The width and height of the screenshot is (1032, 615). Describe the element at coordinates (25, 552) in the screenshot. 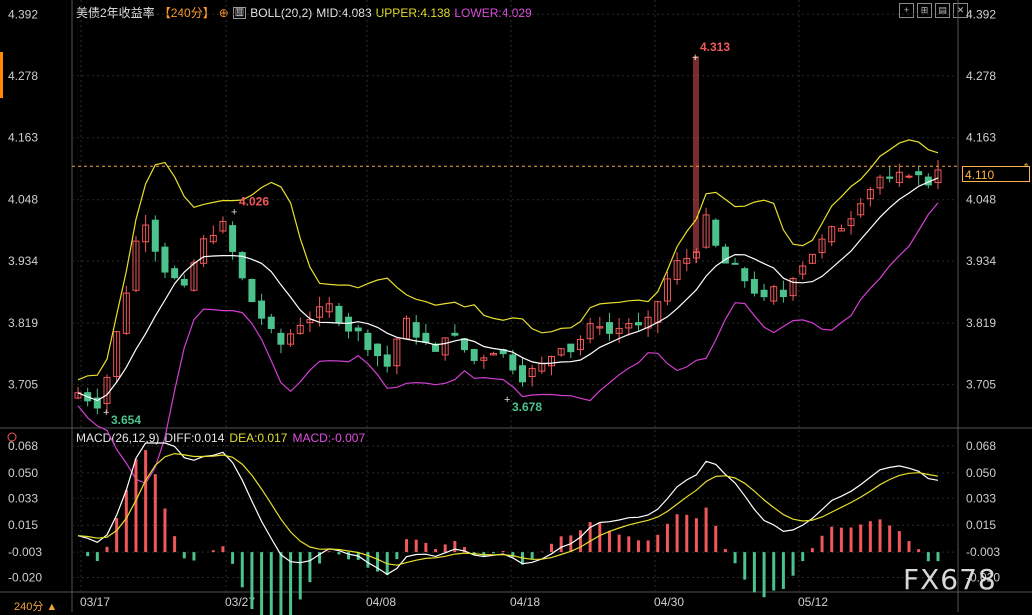

I see `macd-tick-left: -0.003` at that location.